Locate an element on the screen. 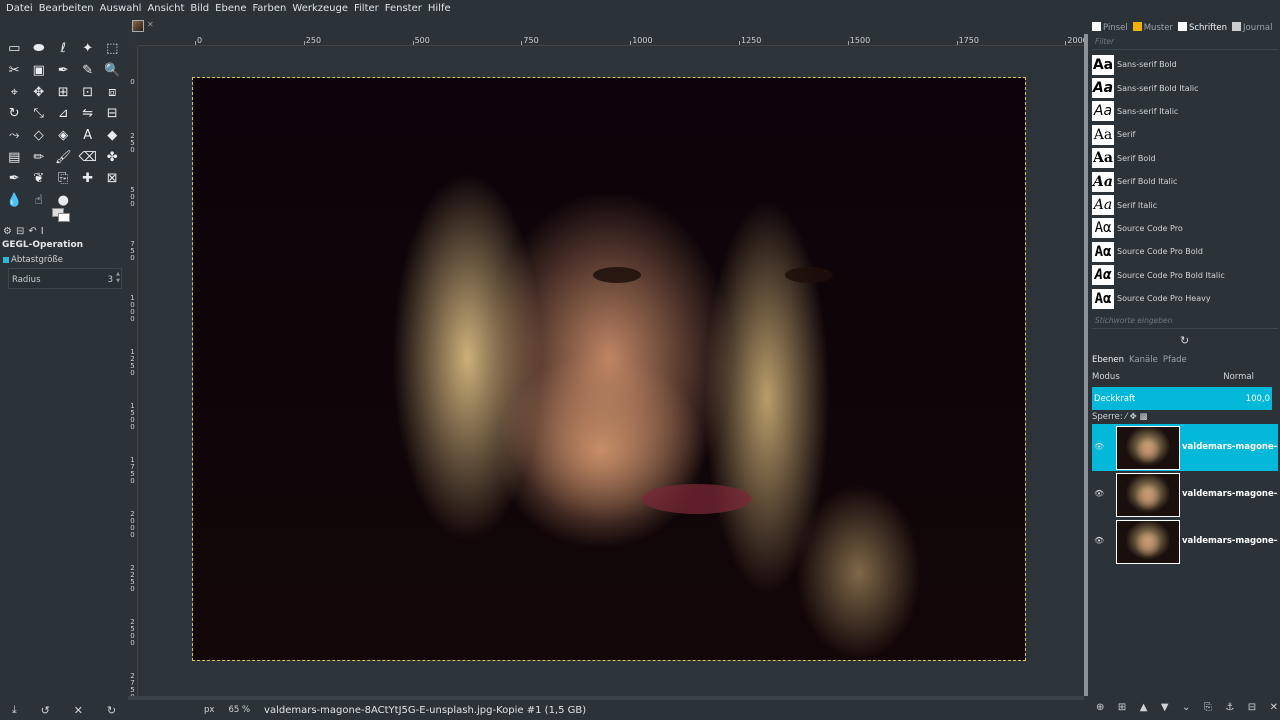  radius-spin-field: Radius 3 ▲ ▼ is located at coordinates (65, 278).